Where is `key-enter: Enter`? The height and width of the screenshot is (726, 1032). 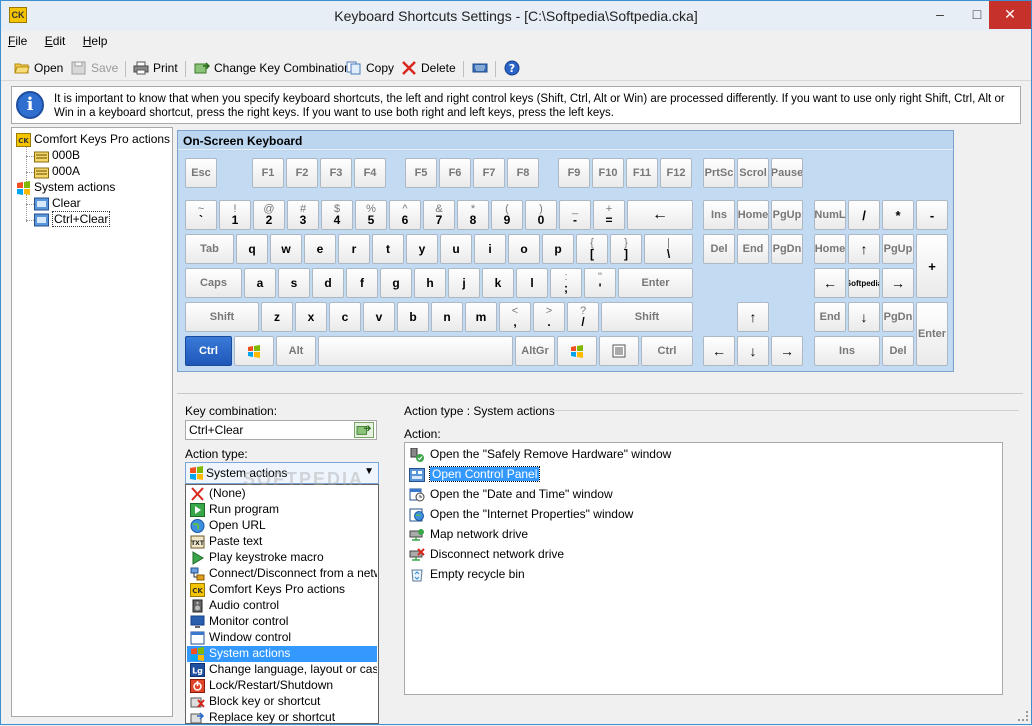 key-enter: Enter is located at coordinates (655, 283).